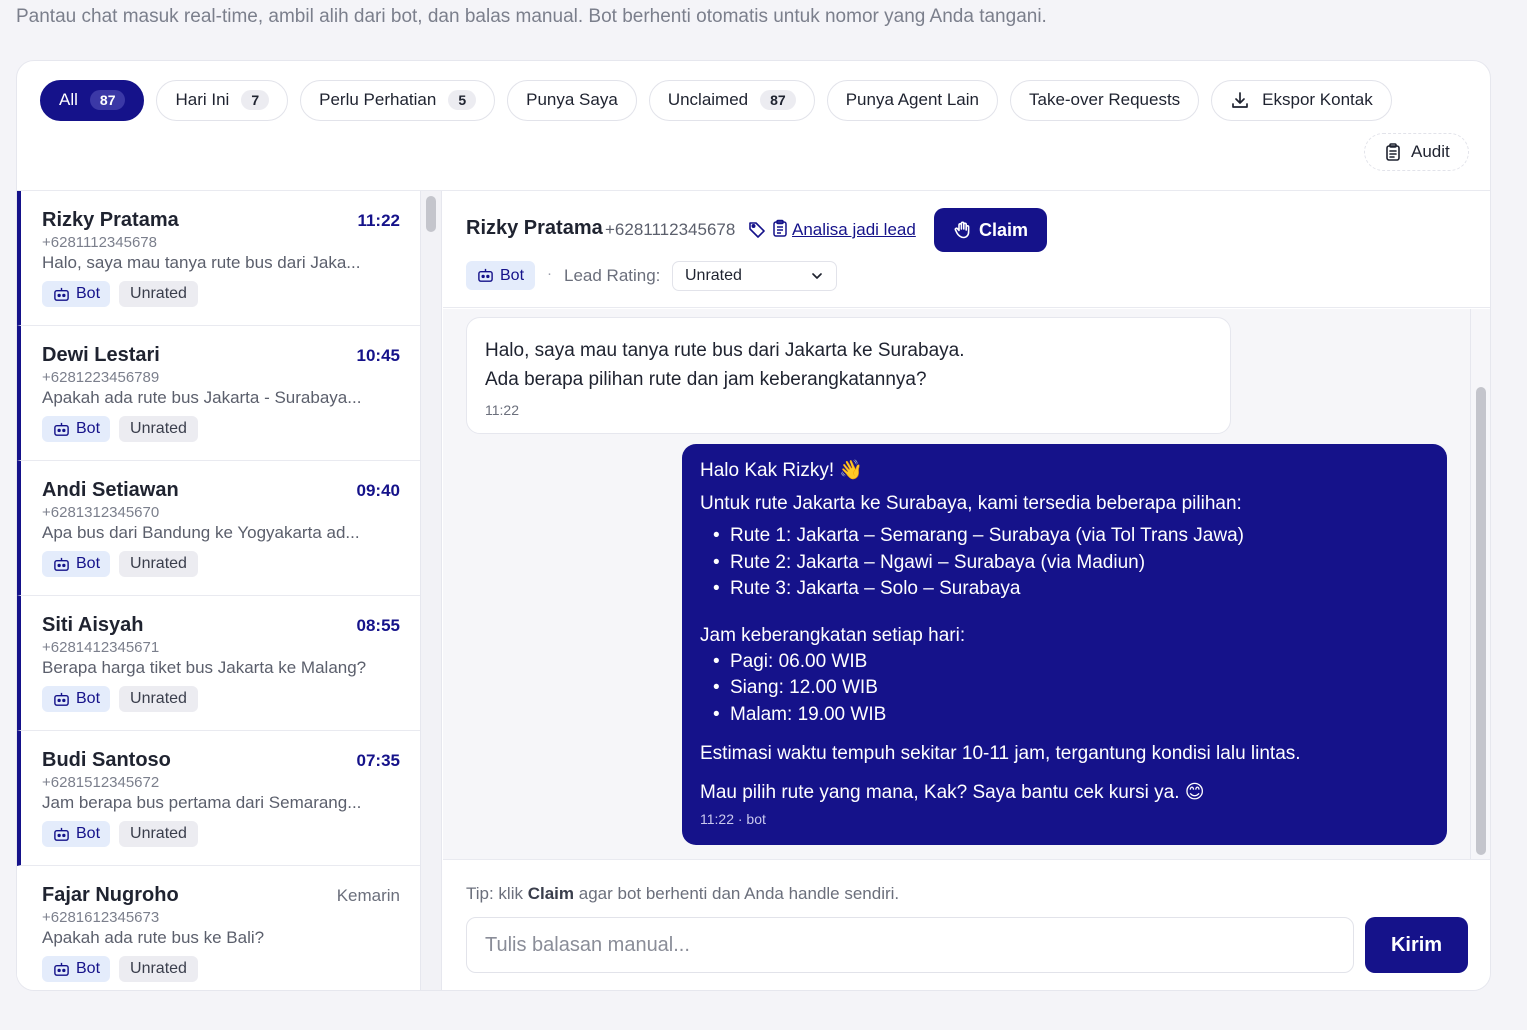 The image size is (1527, 1030). What do you see at coordinates (378, 220) in the screenshot?
I see `conversation-time: 11:22` at bounding box center [378, 220].